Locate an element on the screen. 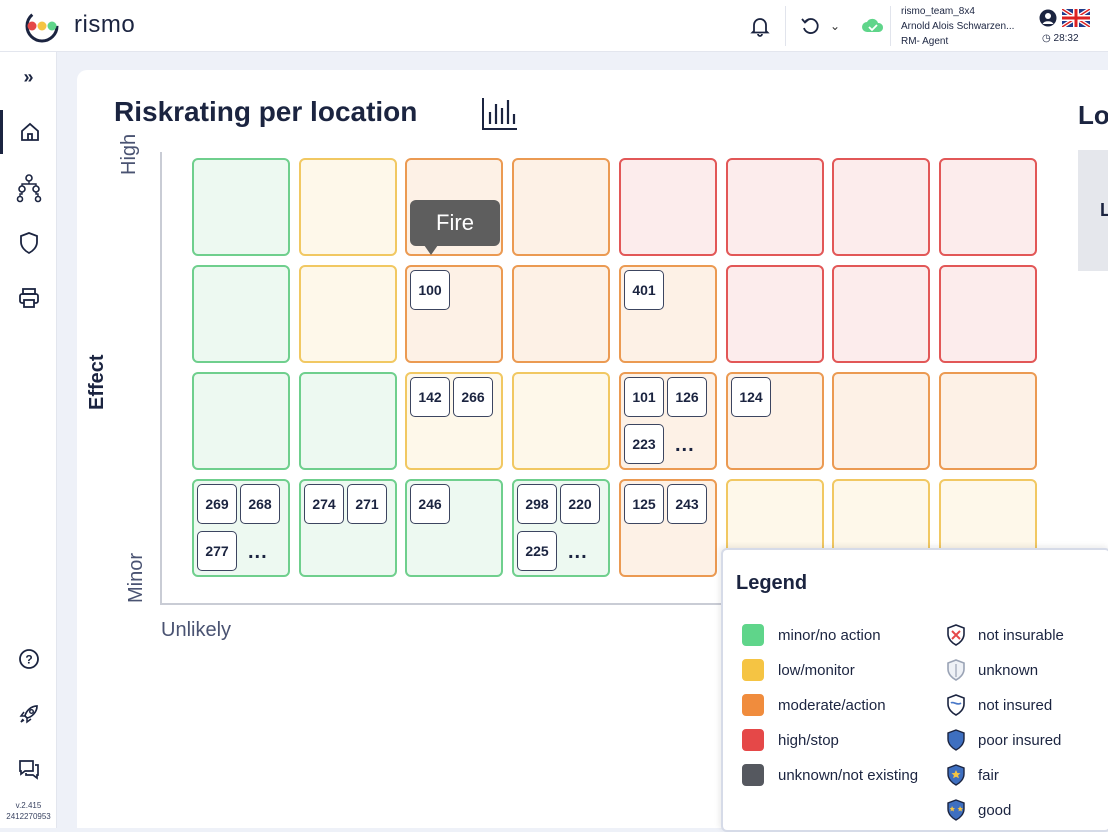 This screenshot has width=1108, height=832. legend-item: poor insured is located at coordinates (1003, 740).